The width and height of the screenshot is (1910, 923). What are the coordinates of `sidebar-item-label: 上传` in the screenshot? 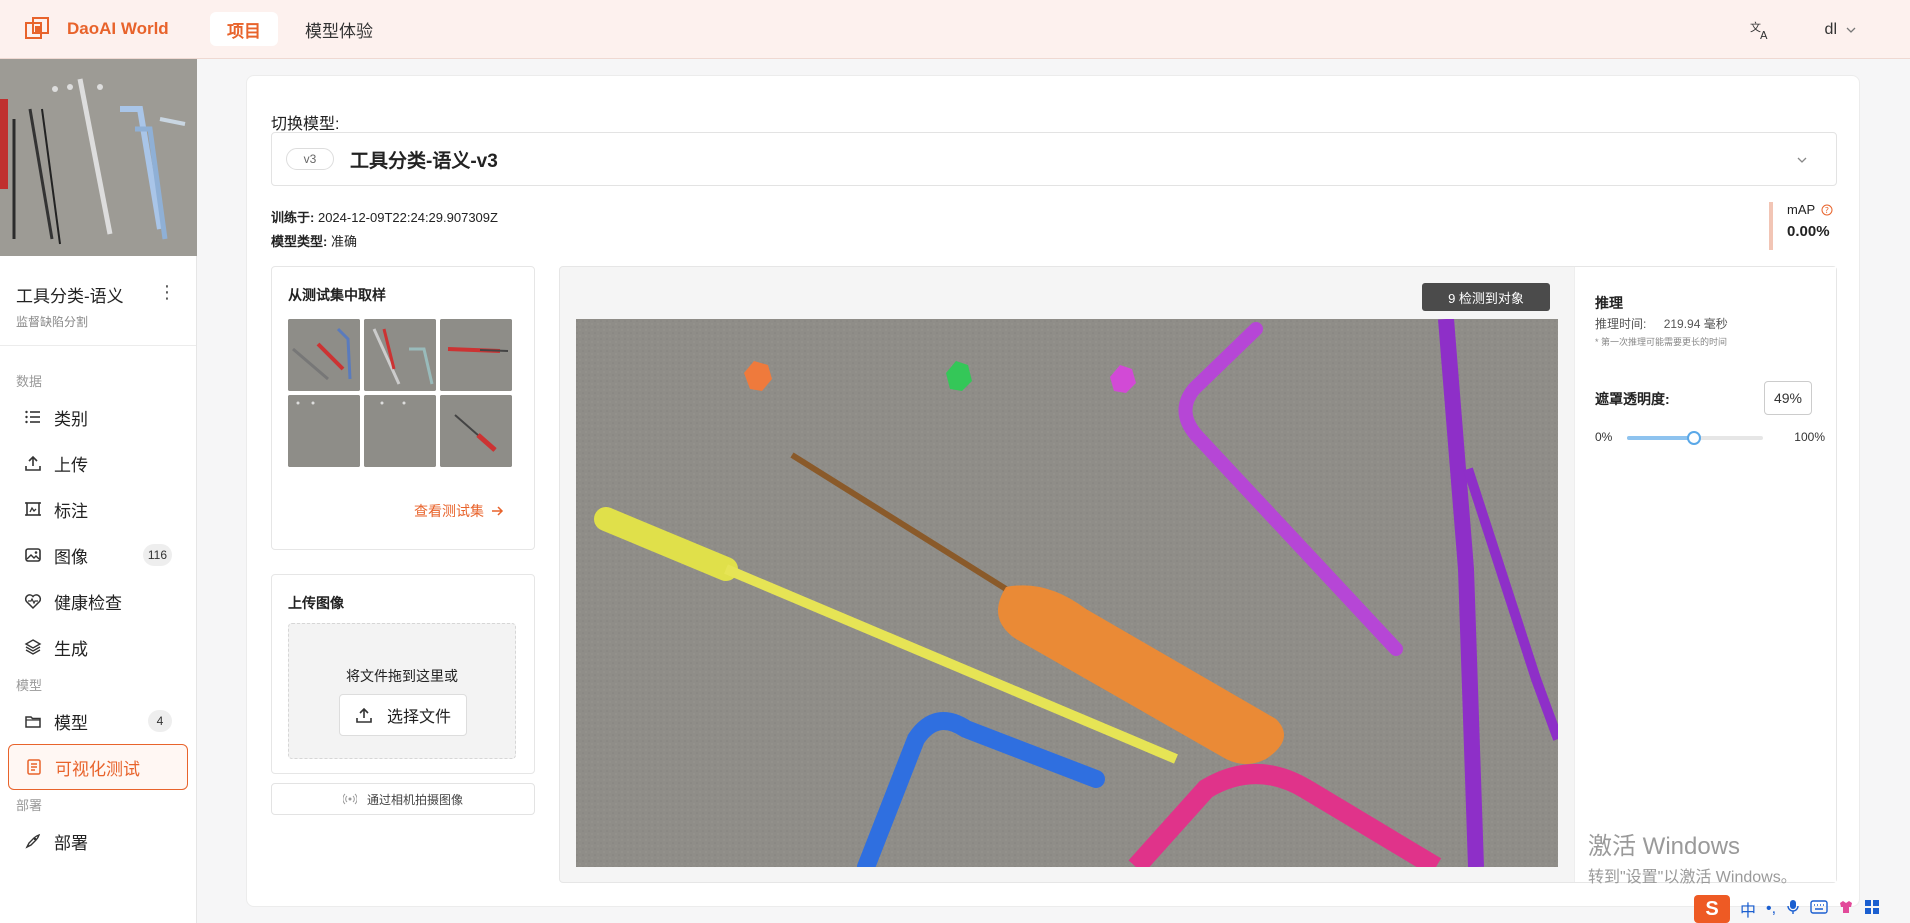 It's located at (71, 465).